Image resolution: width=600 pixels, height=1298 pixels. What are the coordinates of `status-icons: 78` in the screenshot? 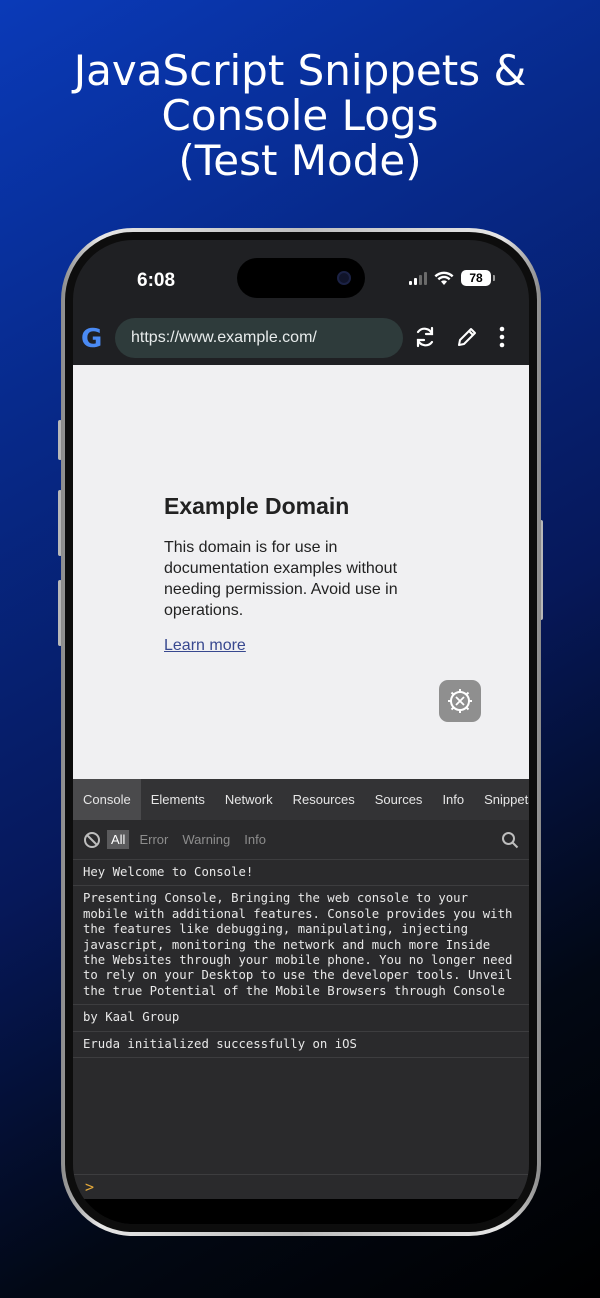 It's located at (452, 278).